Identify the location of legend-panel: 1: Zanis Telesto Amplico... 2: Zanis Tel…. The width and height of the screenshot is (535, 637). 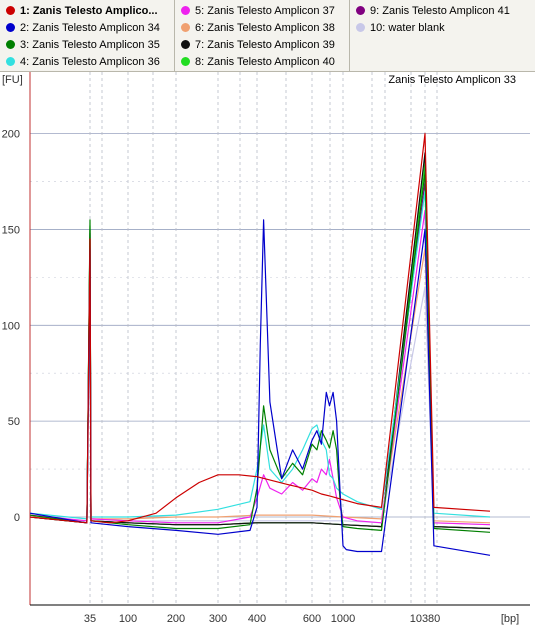
(267, 36).